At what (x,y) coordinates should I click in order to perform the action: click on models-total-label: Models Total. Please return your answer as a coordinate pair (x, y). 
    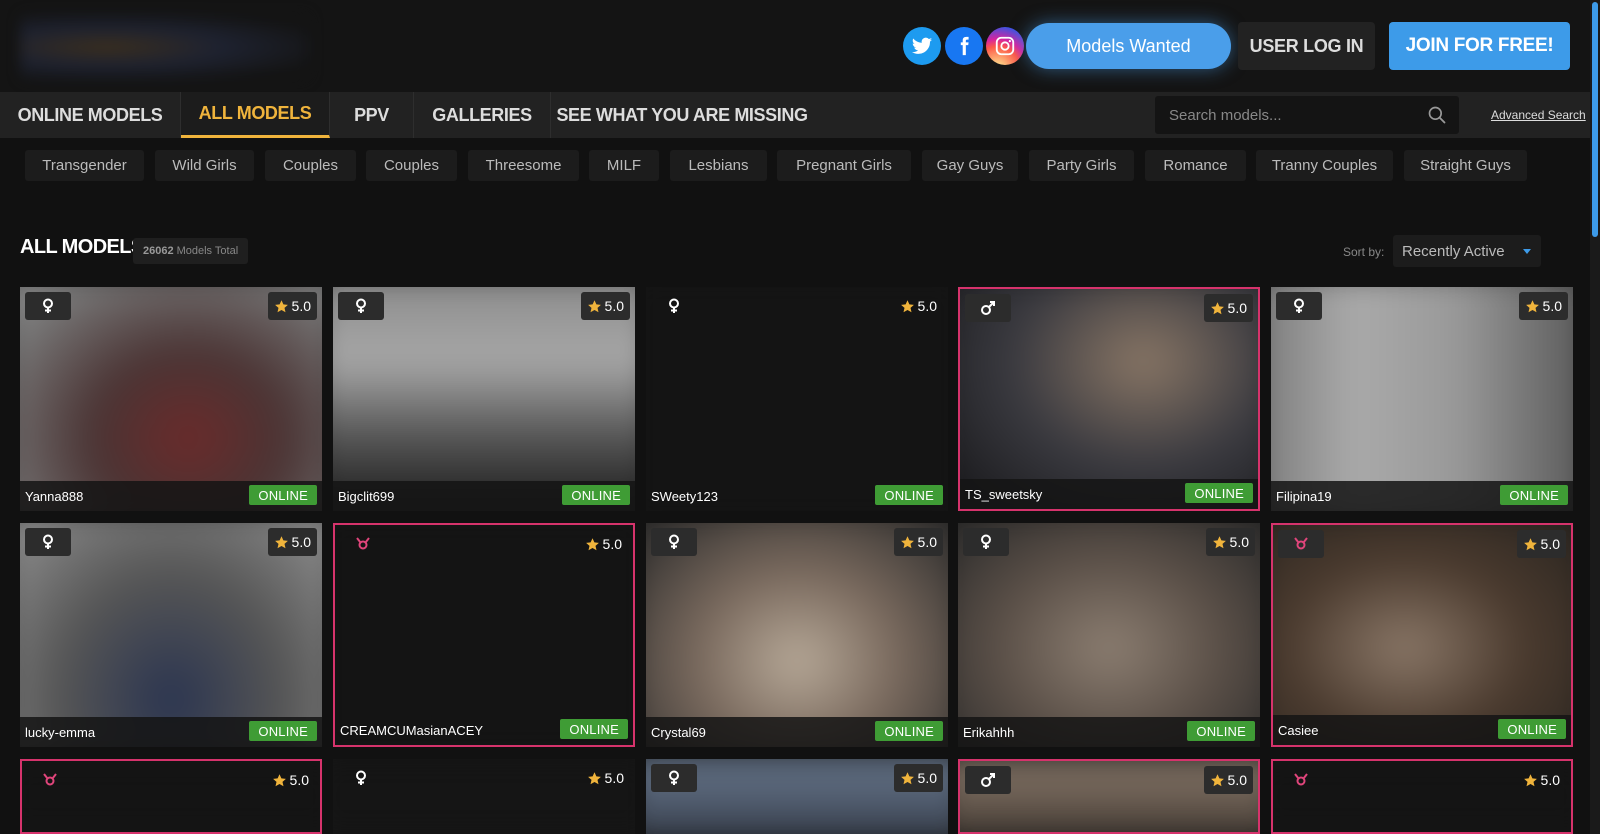
    Looking at the image, I should click on (207, 251).